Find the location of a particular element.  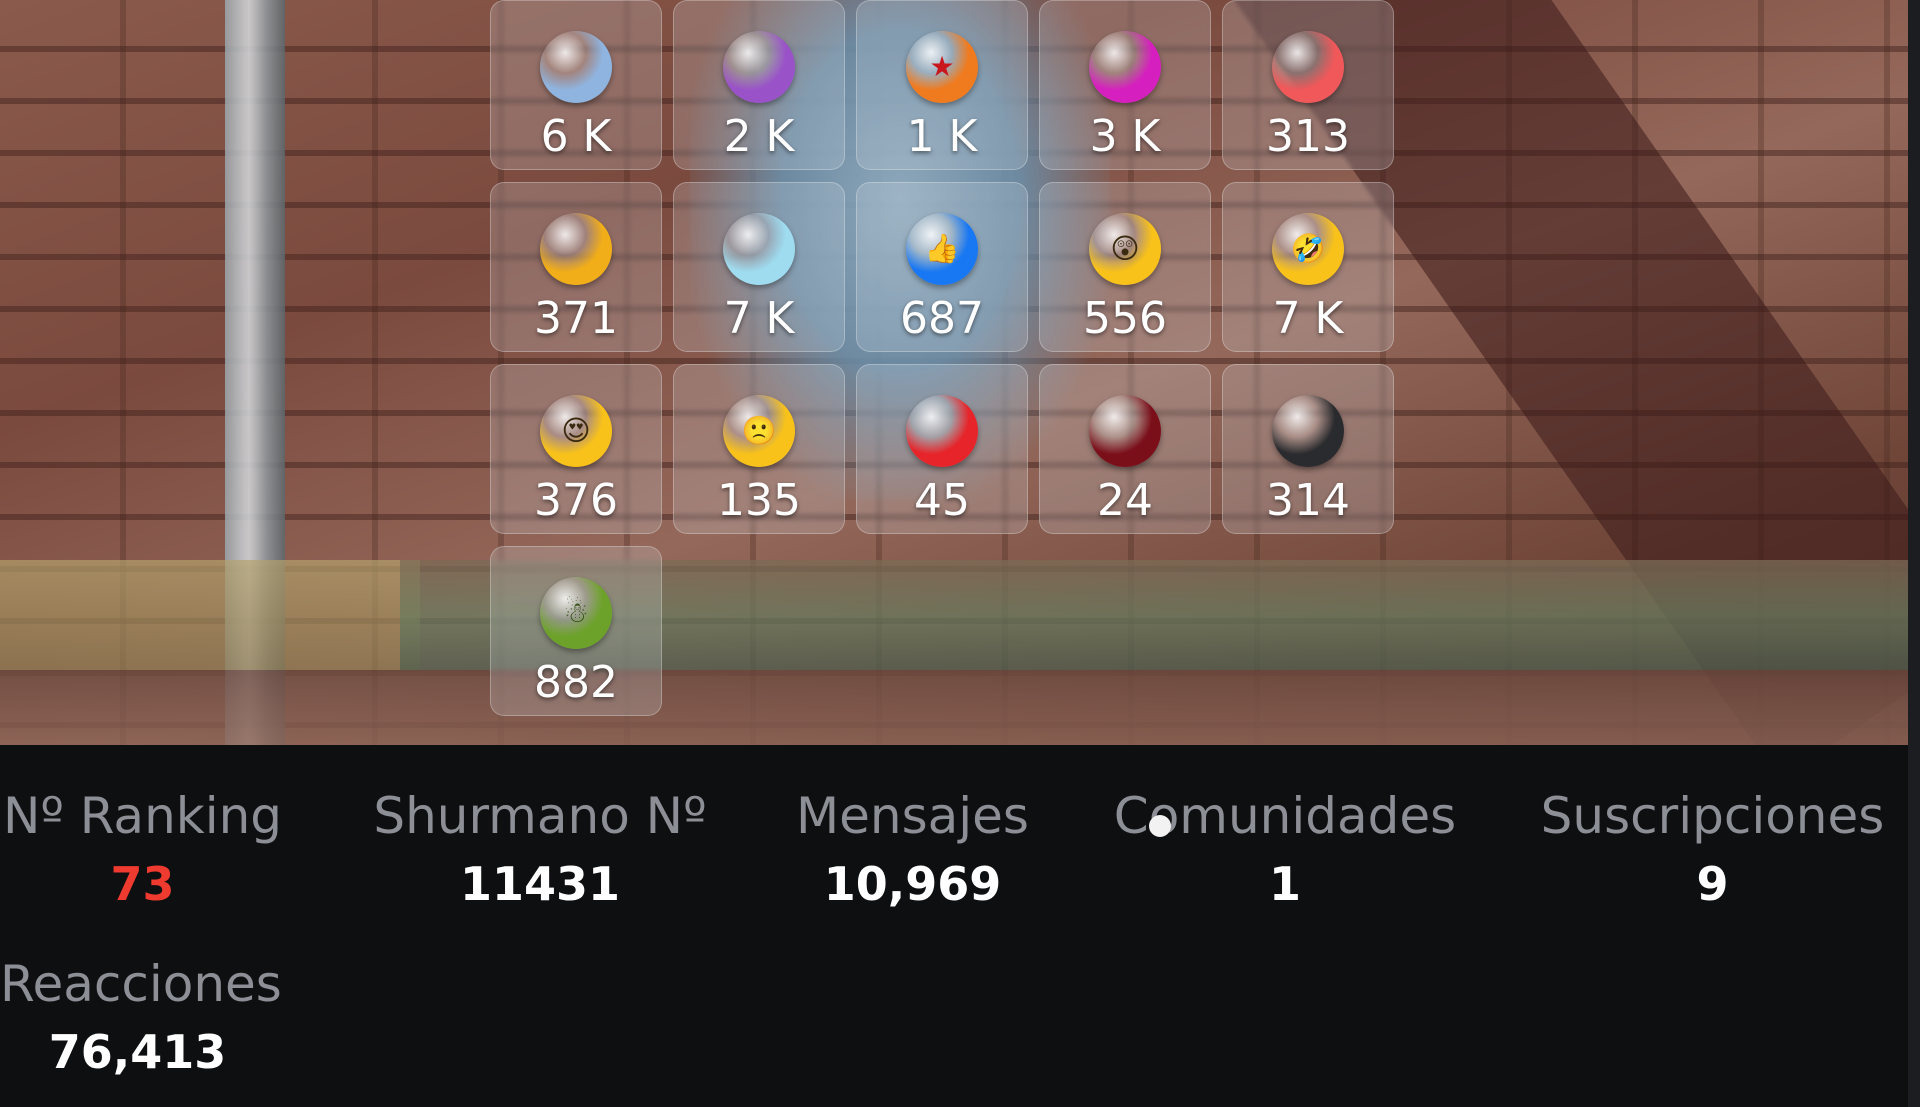

reaction-count: 556 is located at coordinates (1125, 318).